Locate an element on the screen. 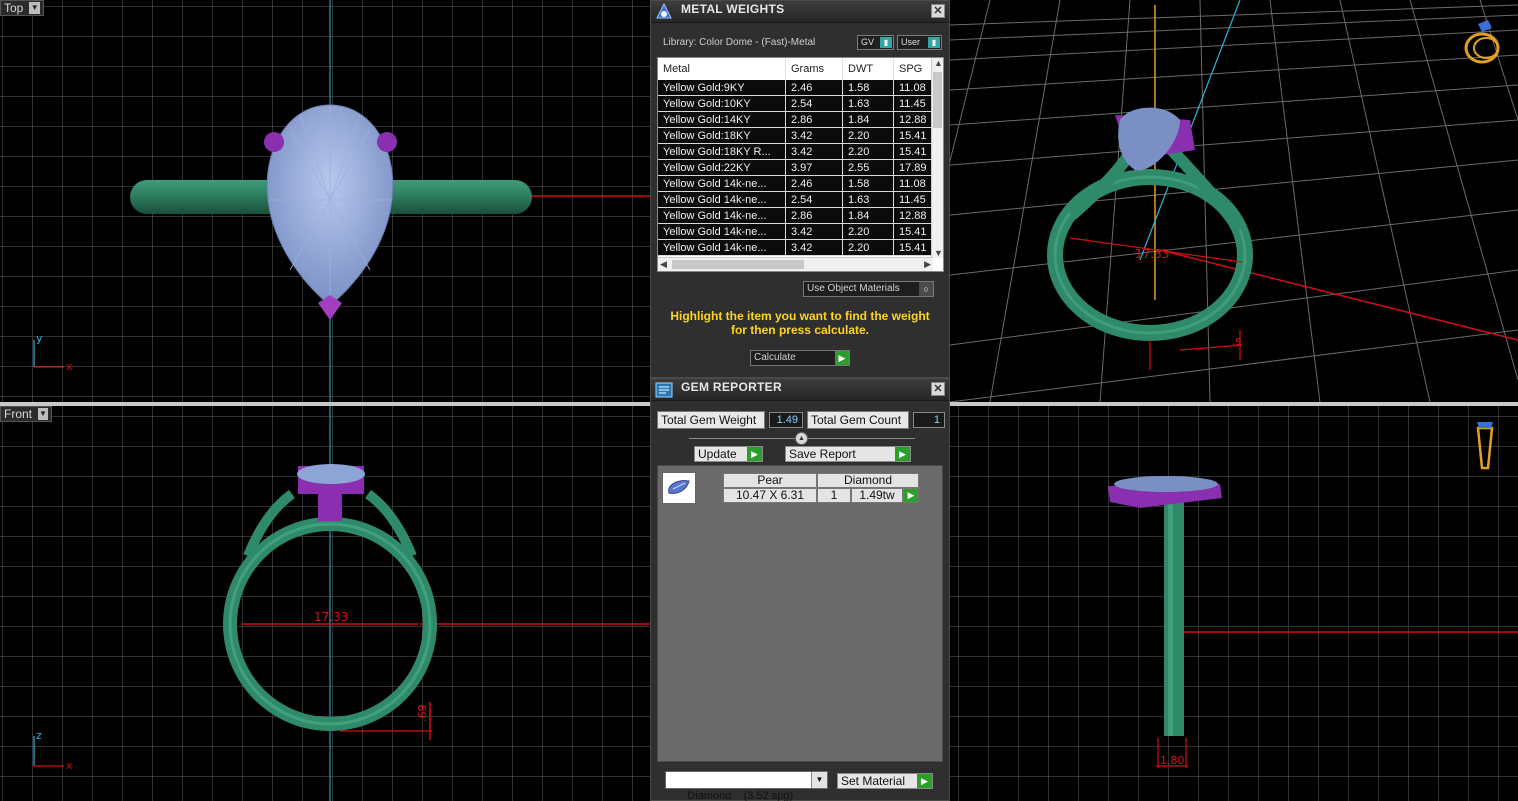 The image size is (1518, 801). gem-shape: Pear is located at coordinates (770, 480).